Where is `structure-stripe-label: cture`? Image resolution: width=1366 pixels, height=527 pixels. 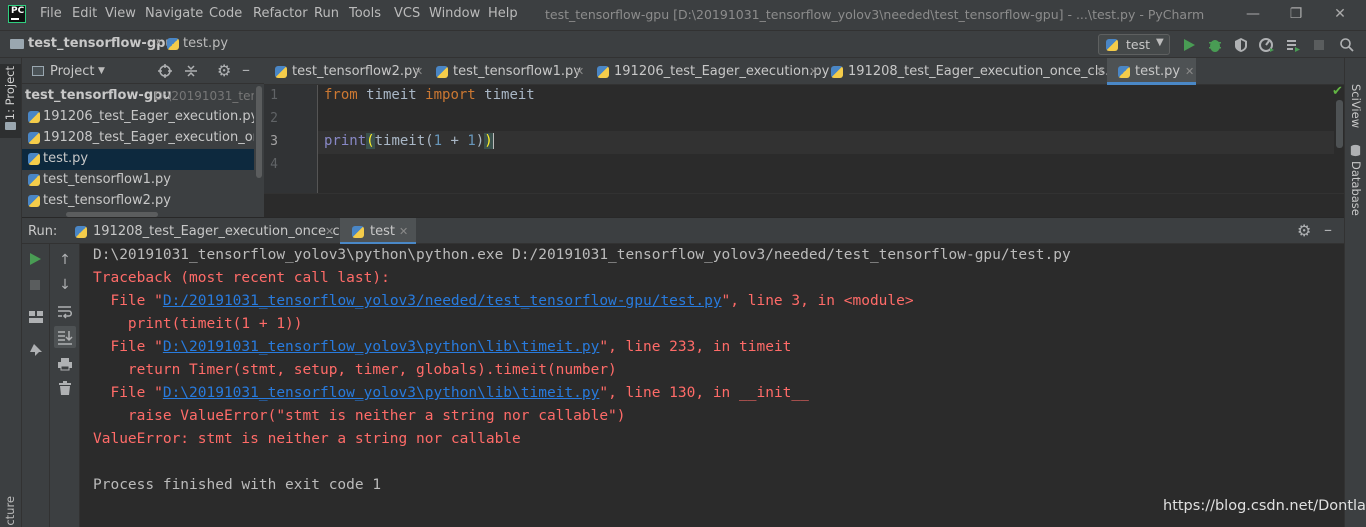 structure-stripe-label: cture is located at coordinates (10, 511).